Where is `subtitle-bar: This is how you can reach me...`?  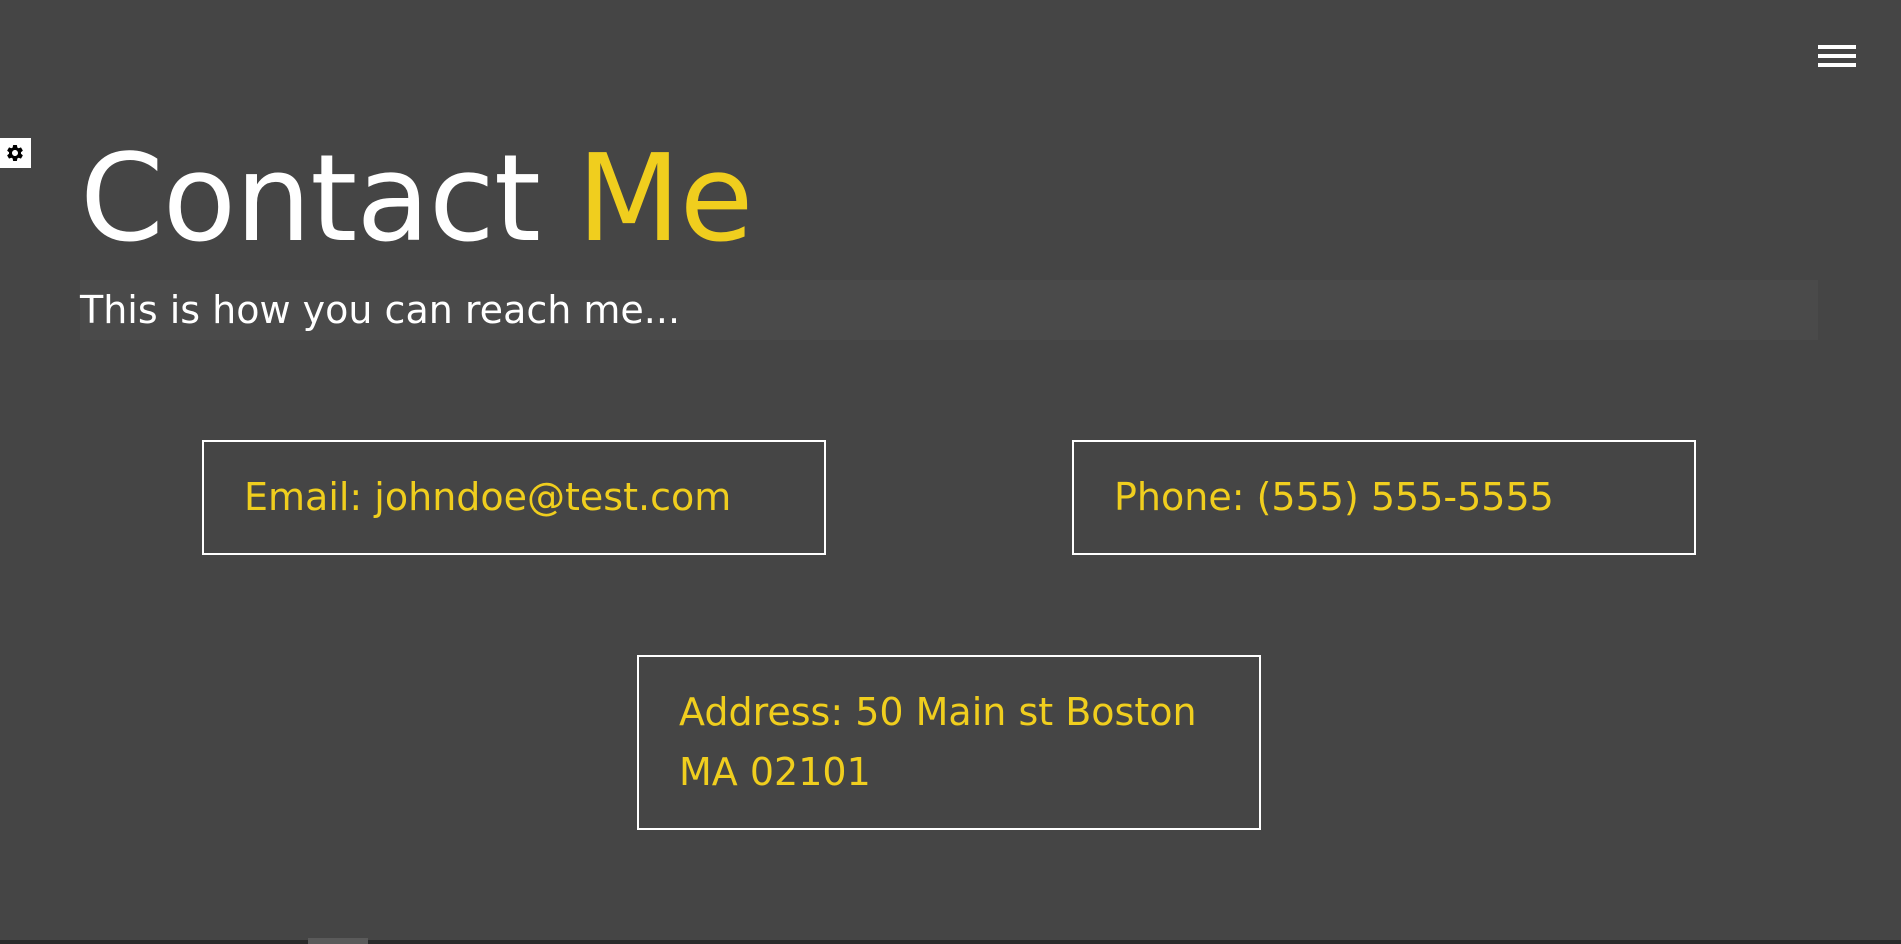 subtitle-bar: This is how you can reach me... is located at coordinates (949, 310).